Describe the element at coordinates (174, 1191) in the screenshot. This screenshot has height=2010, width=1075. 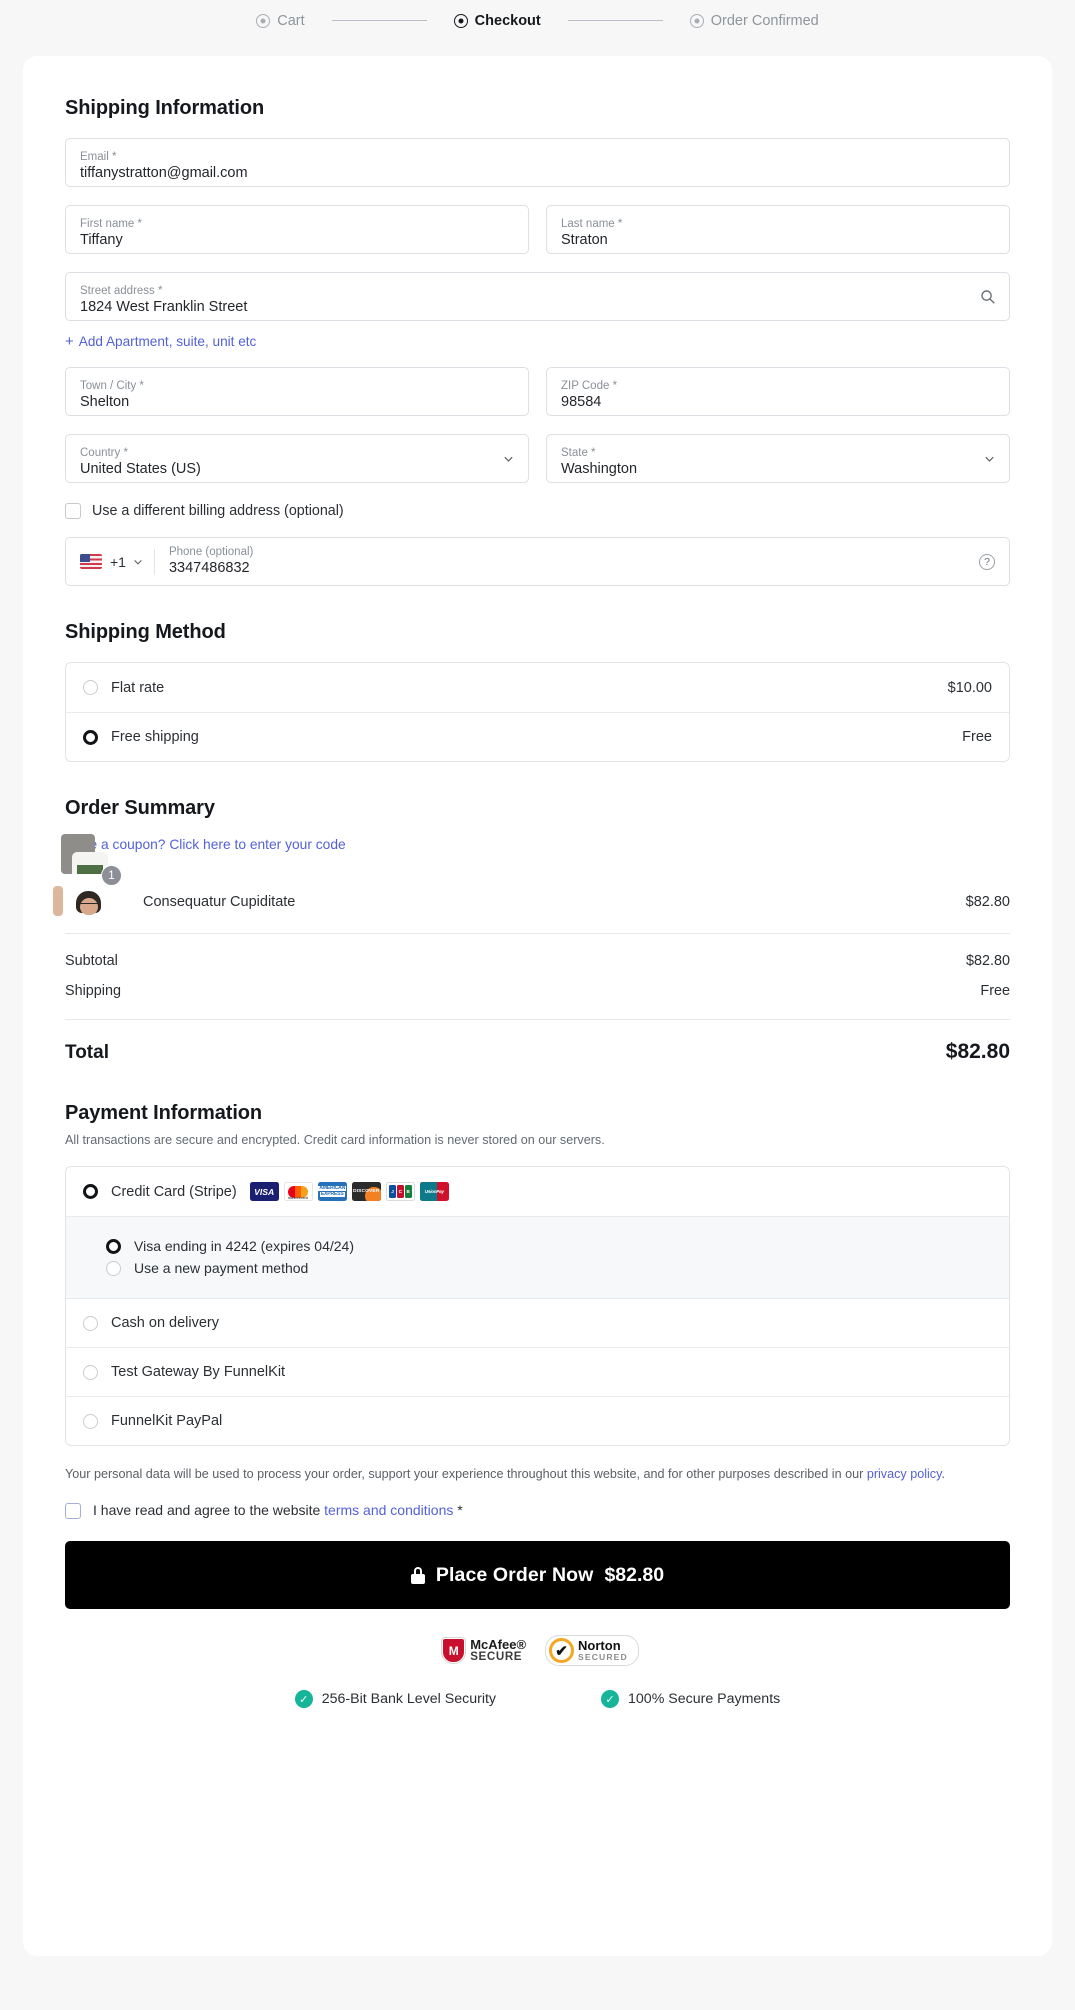
I see `payment-method-label: Credit Card (Stripe)` at that location.